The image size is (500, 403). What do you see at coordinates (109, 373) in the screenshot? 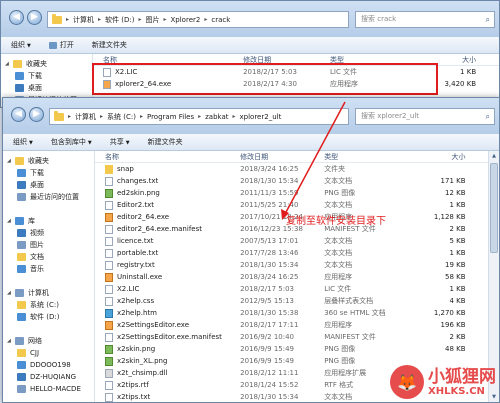
I see `dll-icon` at bounding box center [109, 373].